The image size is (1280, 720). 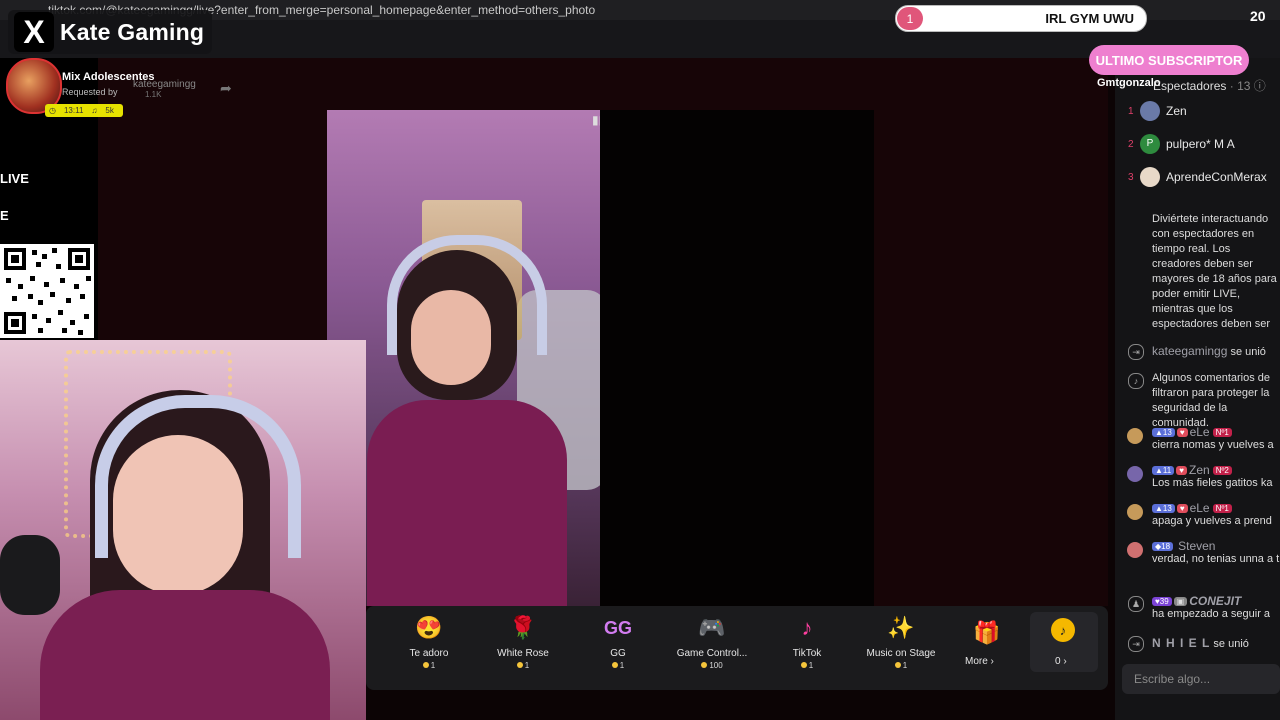 I want to click on level-badge: ▲11, so click(x=1163, y=470).